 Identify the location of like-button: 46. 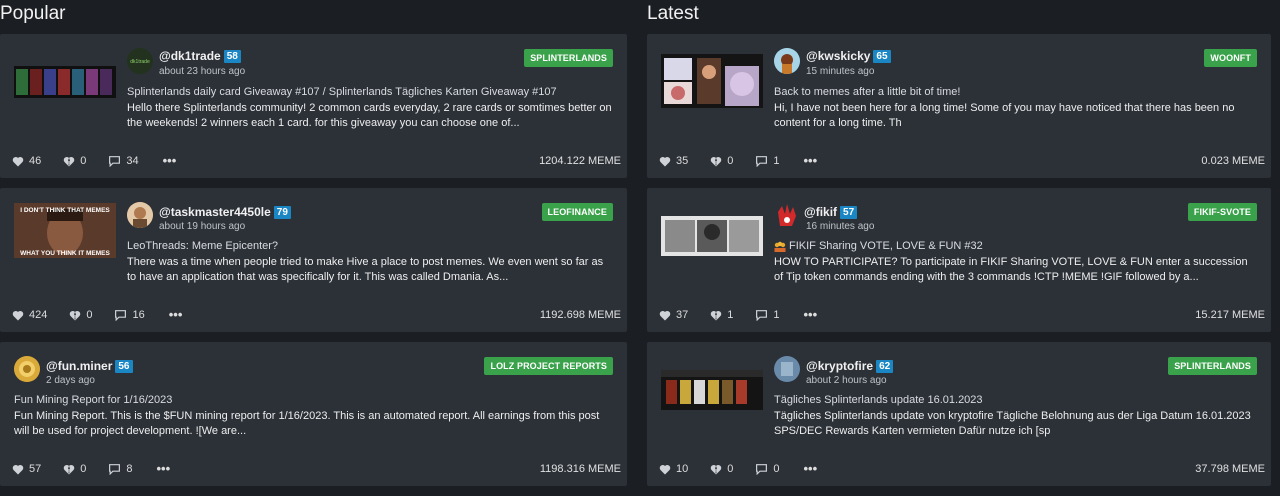
(26, 161).